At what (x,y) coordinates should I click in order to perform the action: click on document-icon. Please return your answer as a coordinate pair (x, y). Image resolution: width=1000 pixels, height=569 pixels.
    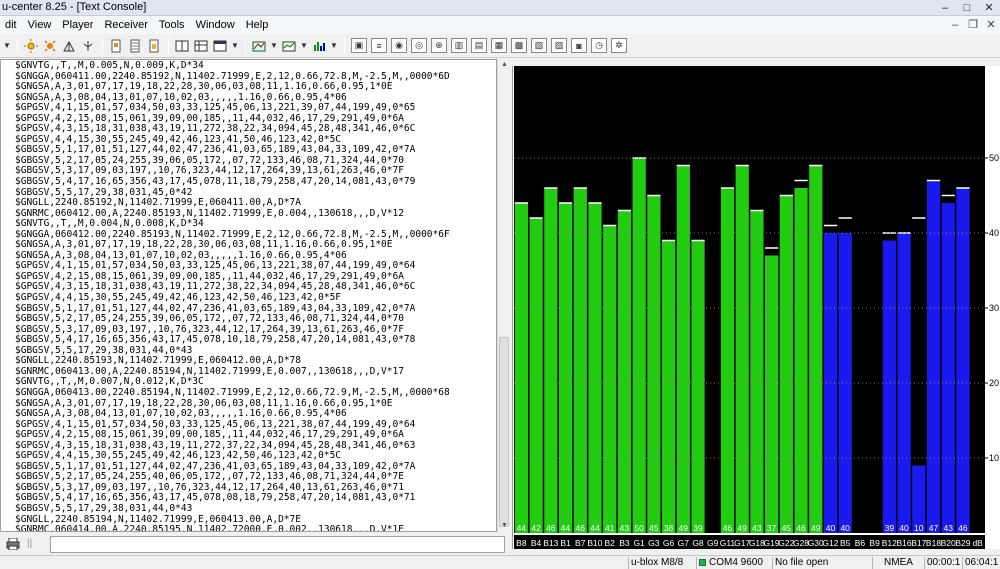
    Looking at the image, I should click on (116, 46).